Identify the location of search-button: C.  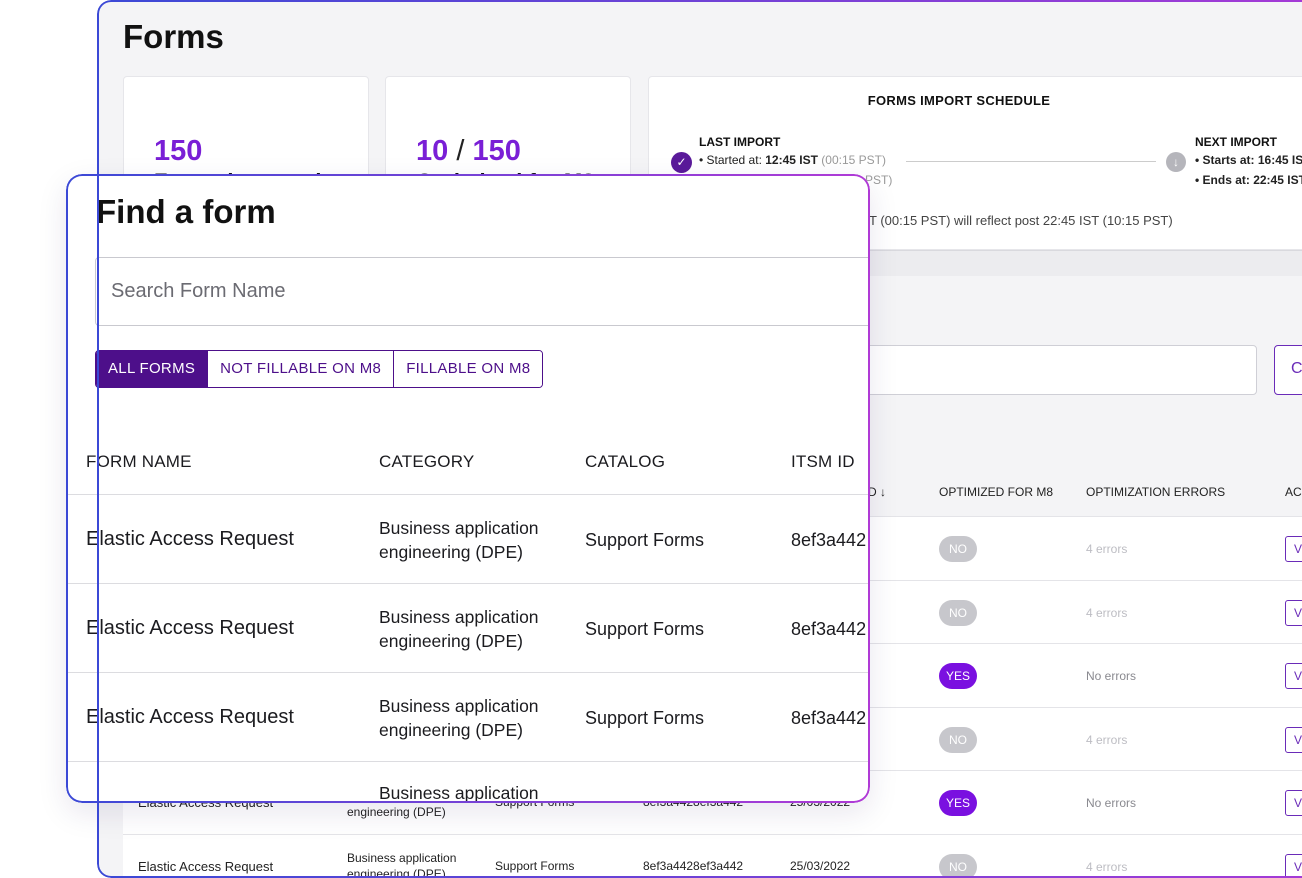
(1288, 370).